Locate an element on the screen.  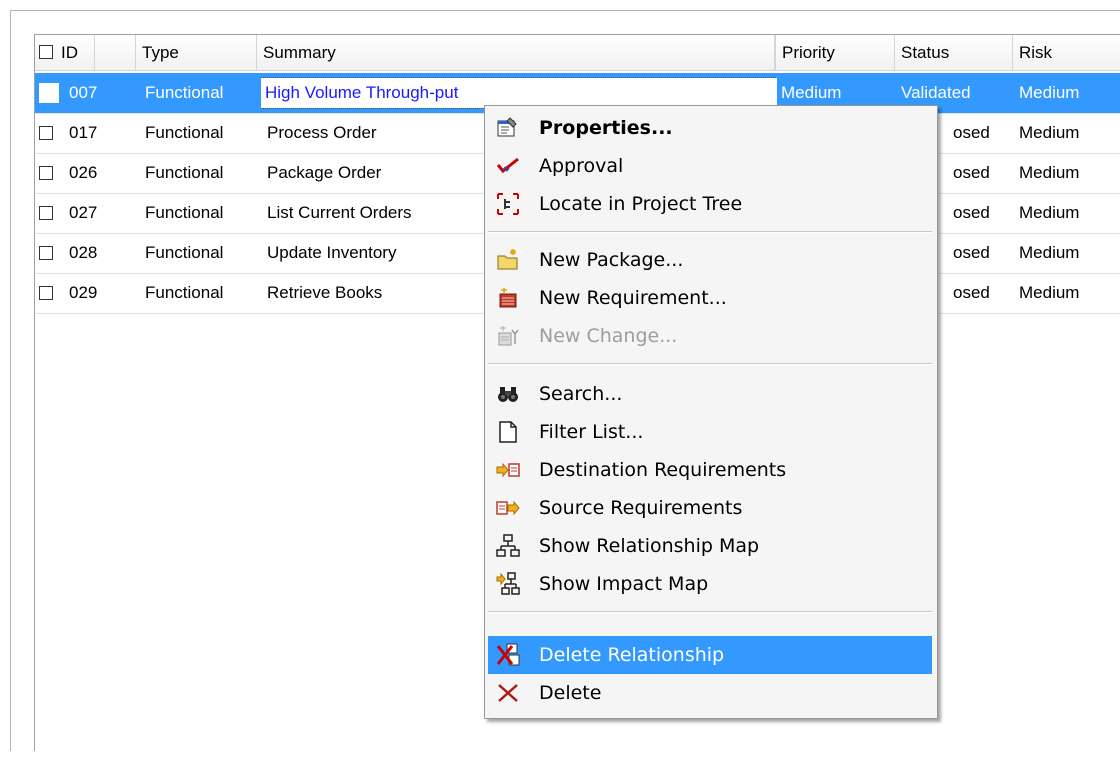
row-id: 026 is located at coordinates (83, 172).